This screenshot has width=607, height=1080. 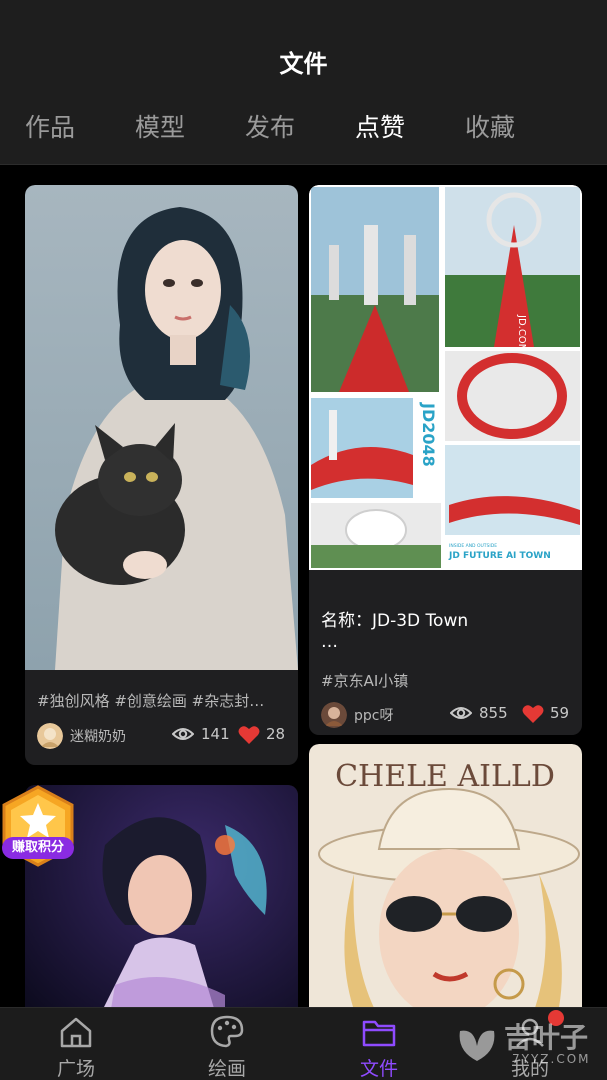 What do you see at coordinates (76, 1032) in the screenshot?
I see `home-icon` at bounding box center [76, 1032].